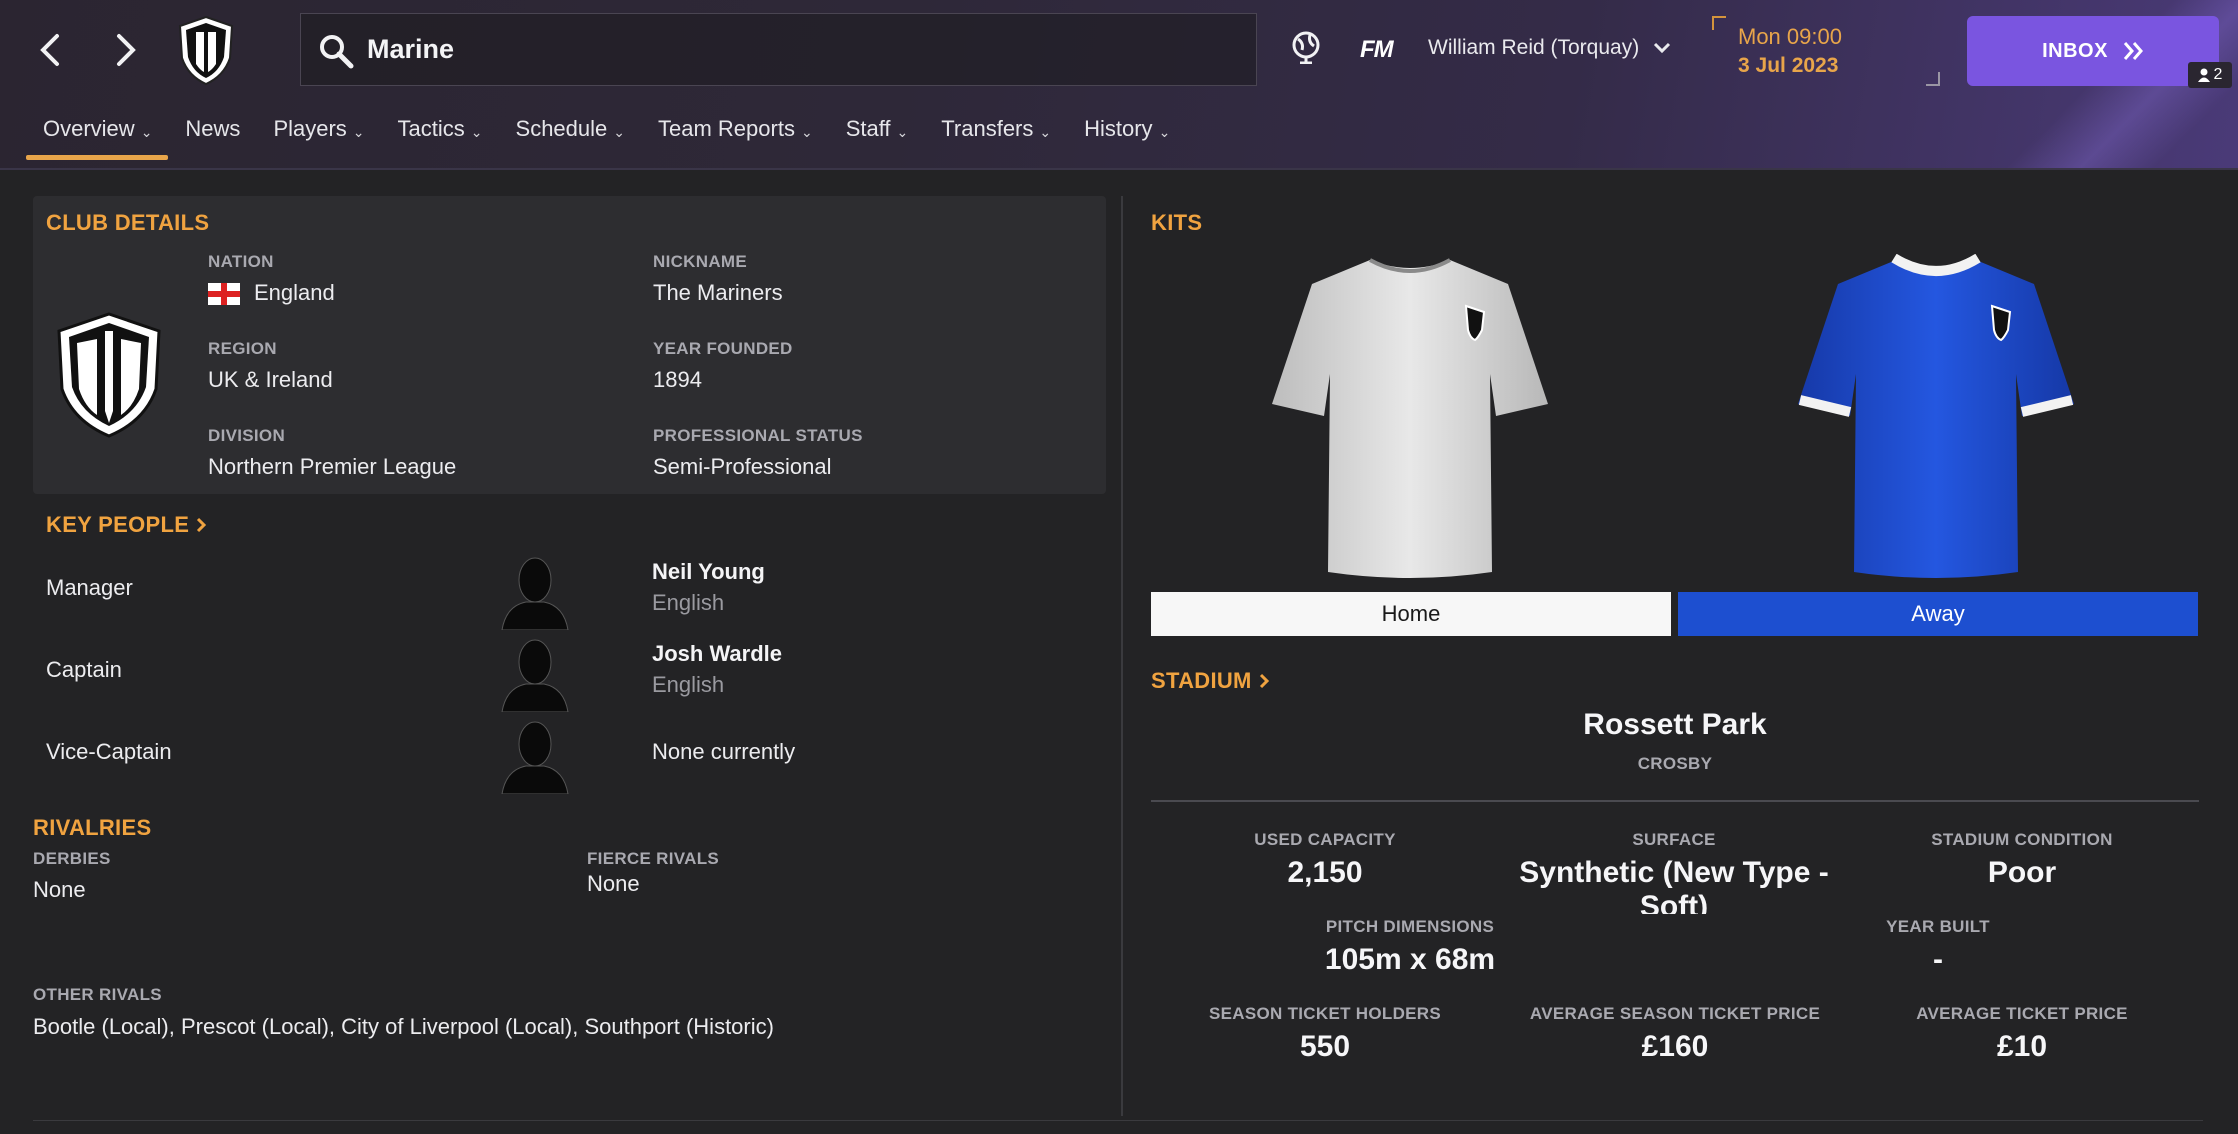 The image size is (2238, 1134). I want to click on division-label: DIVISION, so click(247, 435).